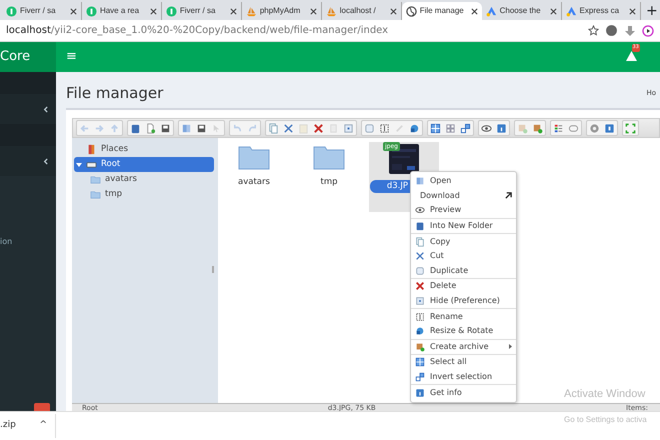  Describe the element at coordinates (609, 128) in the screenshot. I see `help-icon` at that location.